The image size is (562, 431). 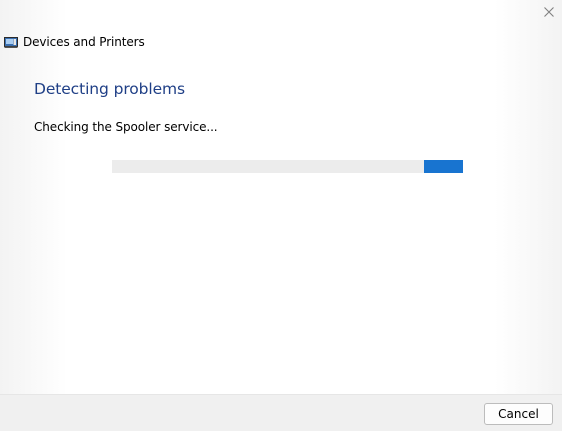 I want to click on header-title: Devices and Printers, so click(x=84, y=42).